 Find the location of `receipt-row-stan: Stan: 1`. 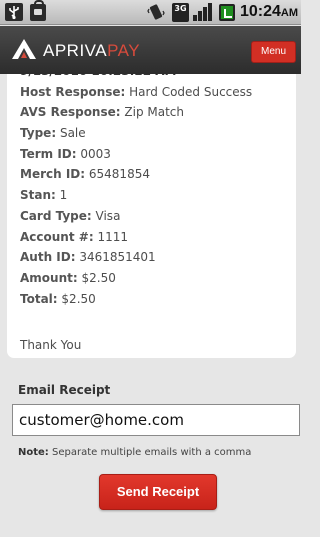

receipt-row-stan: Stan: 1 is located at coordinates (44, 195).